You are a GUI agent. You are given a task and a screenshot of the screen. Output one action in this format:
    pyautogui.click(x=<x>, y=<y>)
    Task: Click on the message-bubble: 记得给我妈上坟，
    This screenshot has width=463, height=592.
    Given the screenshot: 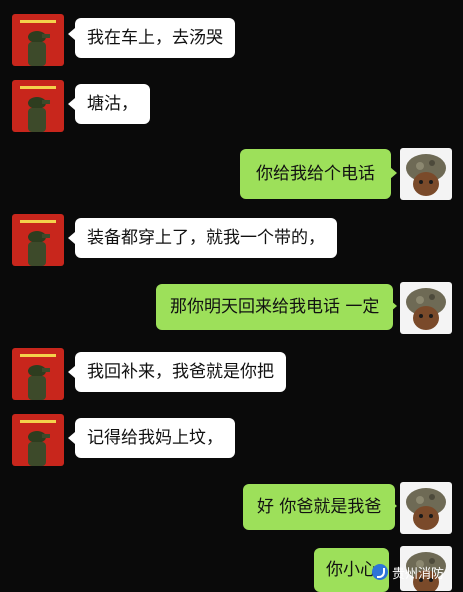 What is the action you would take?
    pyautogui.click(x=155, y=438)
    